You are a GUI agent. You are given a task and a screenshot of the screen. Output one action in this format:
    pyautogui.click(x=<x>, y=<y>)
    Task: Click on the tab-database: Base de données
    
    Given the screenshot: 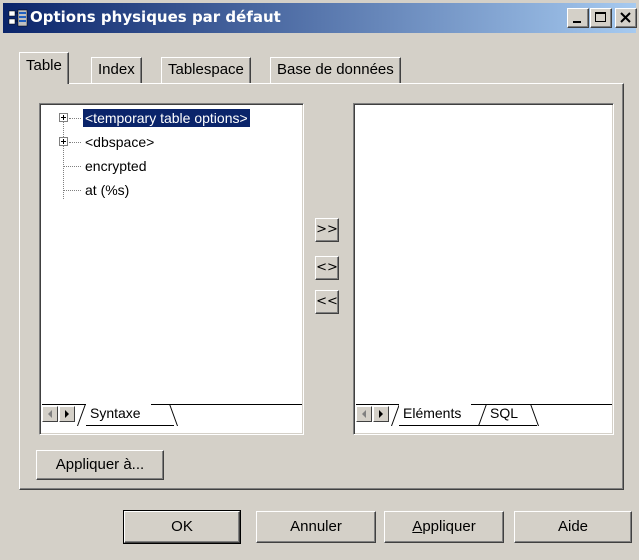 What is the action you would take?
    pyautogui.click(x=335, y=70)
    